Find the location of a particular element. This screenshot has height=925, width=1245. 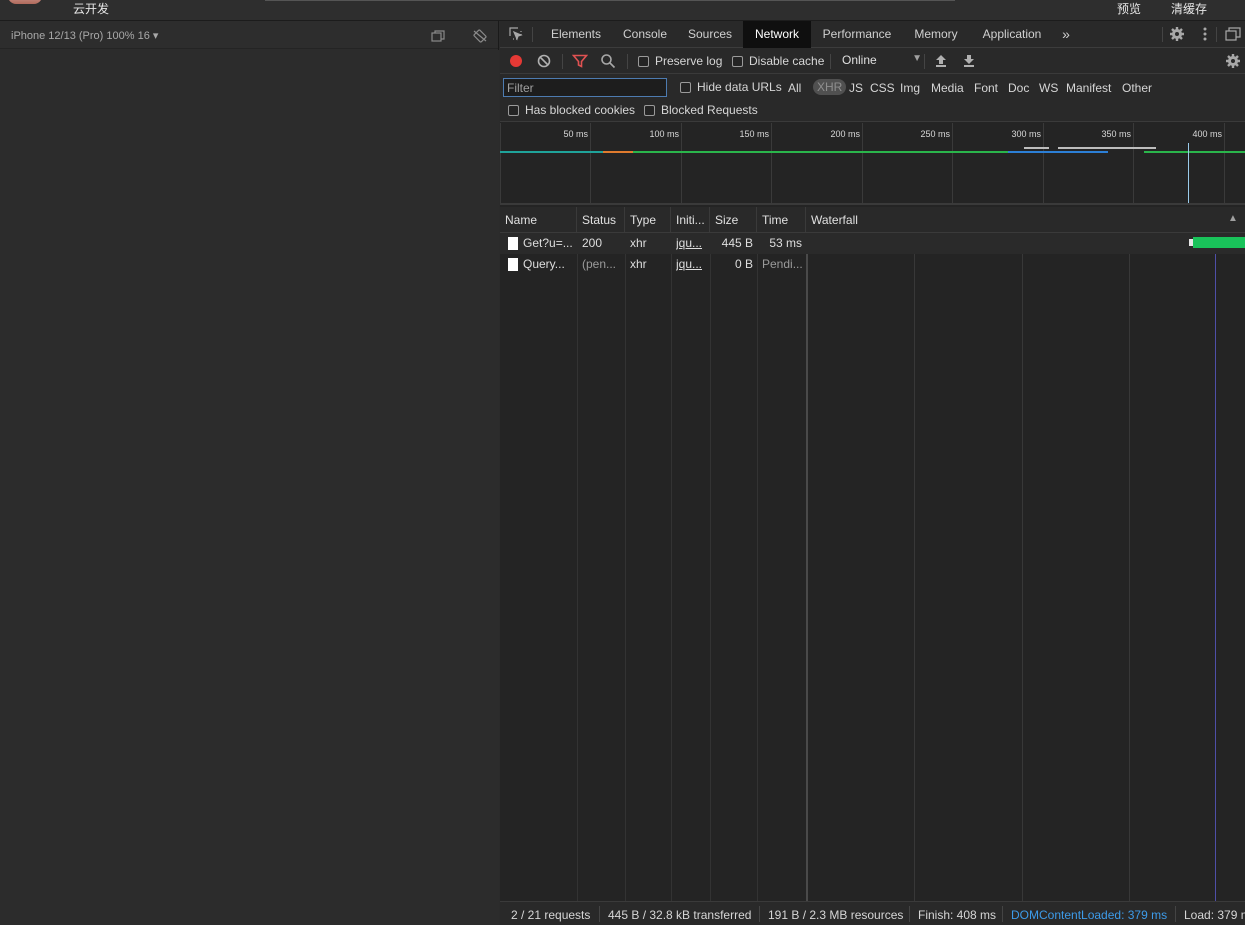

filter-type-doc: Doc is located at coordinates (1018, 88).